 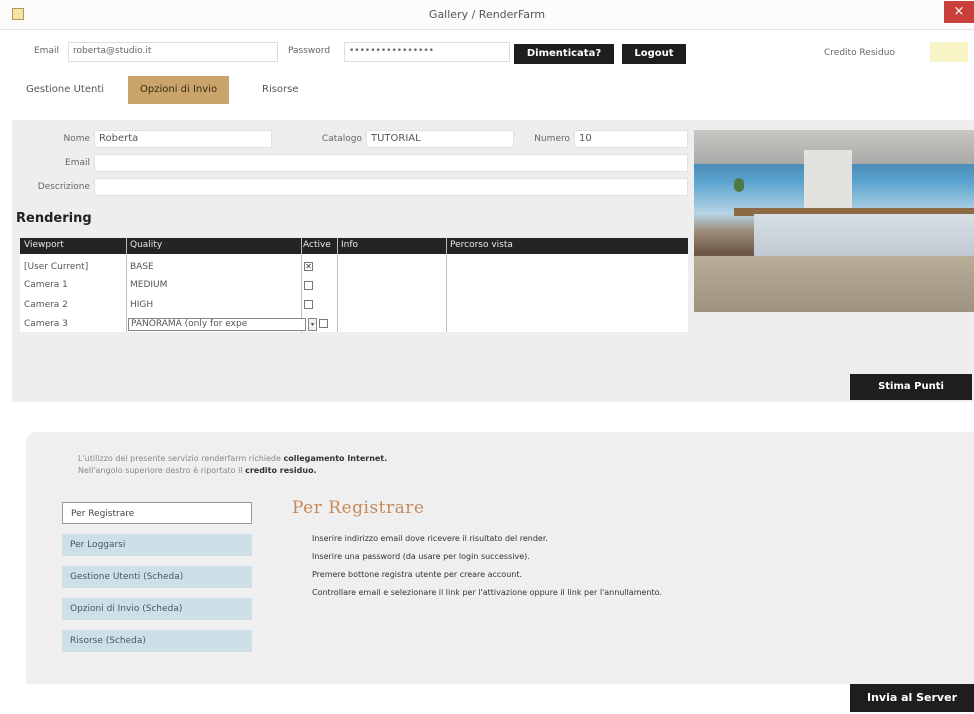 I want to click on menu-per-registrare: Per Registrare, so click(x=157, y=513).